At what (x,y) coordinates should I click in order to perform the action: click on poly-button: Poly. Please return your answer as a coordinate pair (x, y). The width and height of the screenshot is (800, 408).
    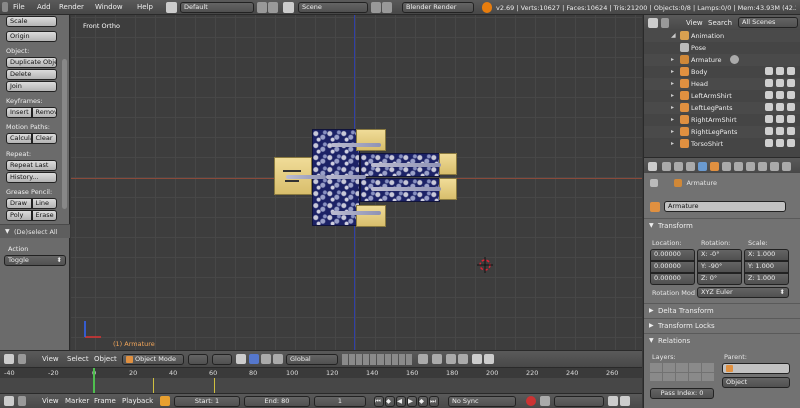
    Looking at the image, I should click on (19, 215).